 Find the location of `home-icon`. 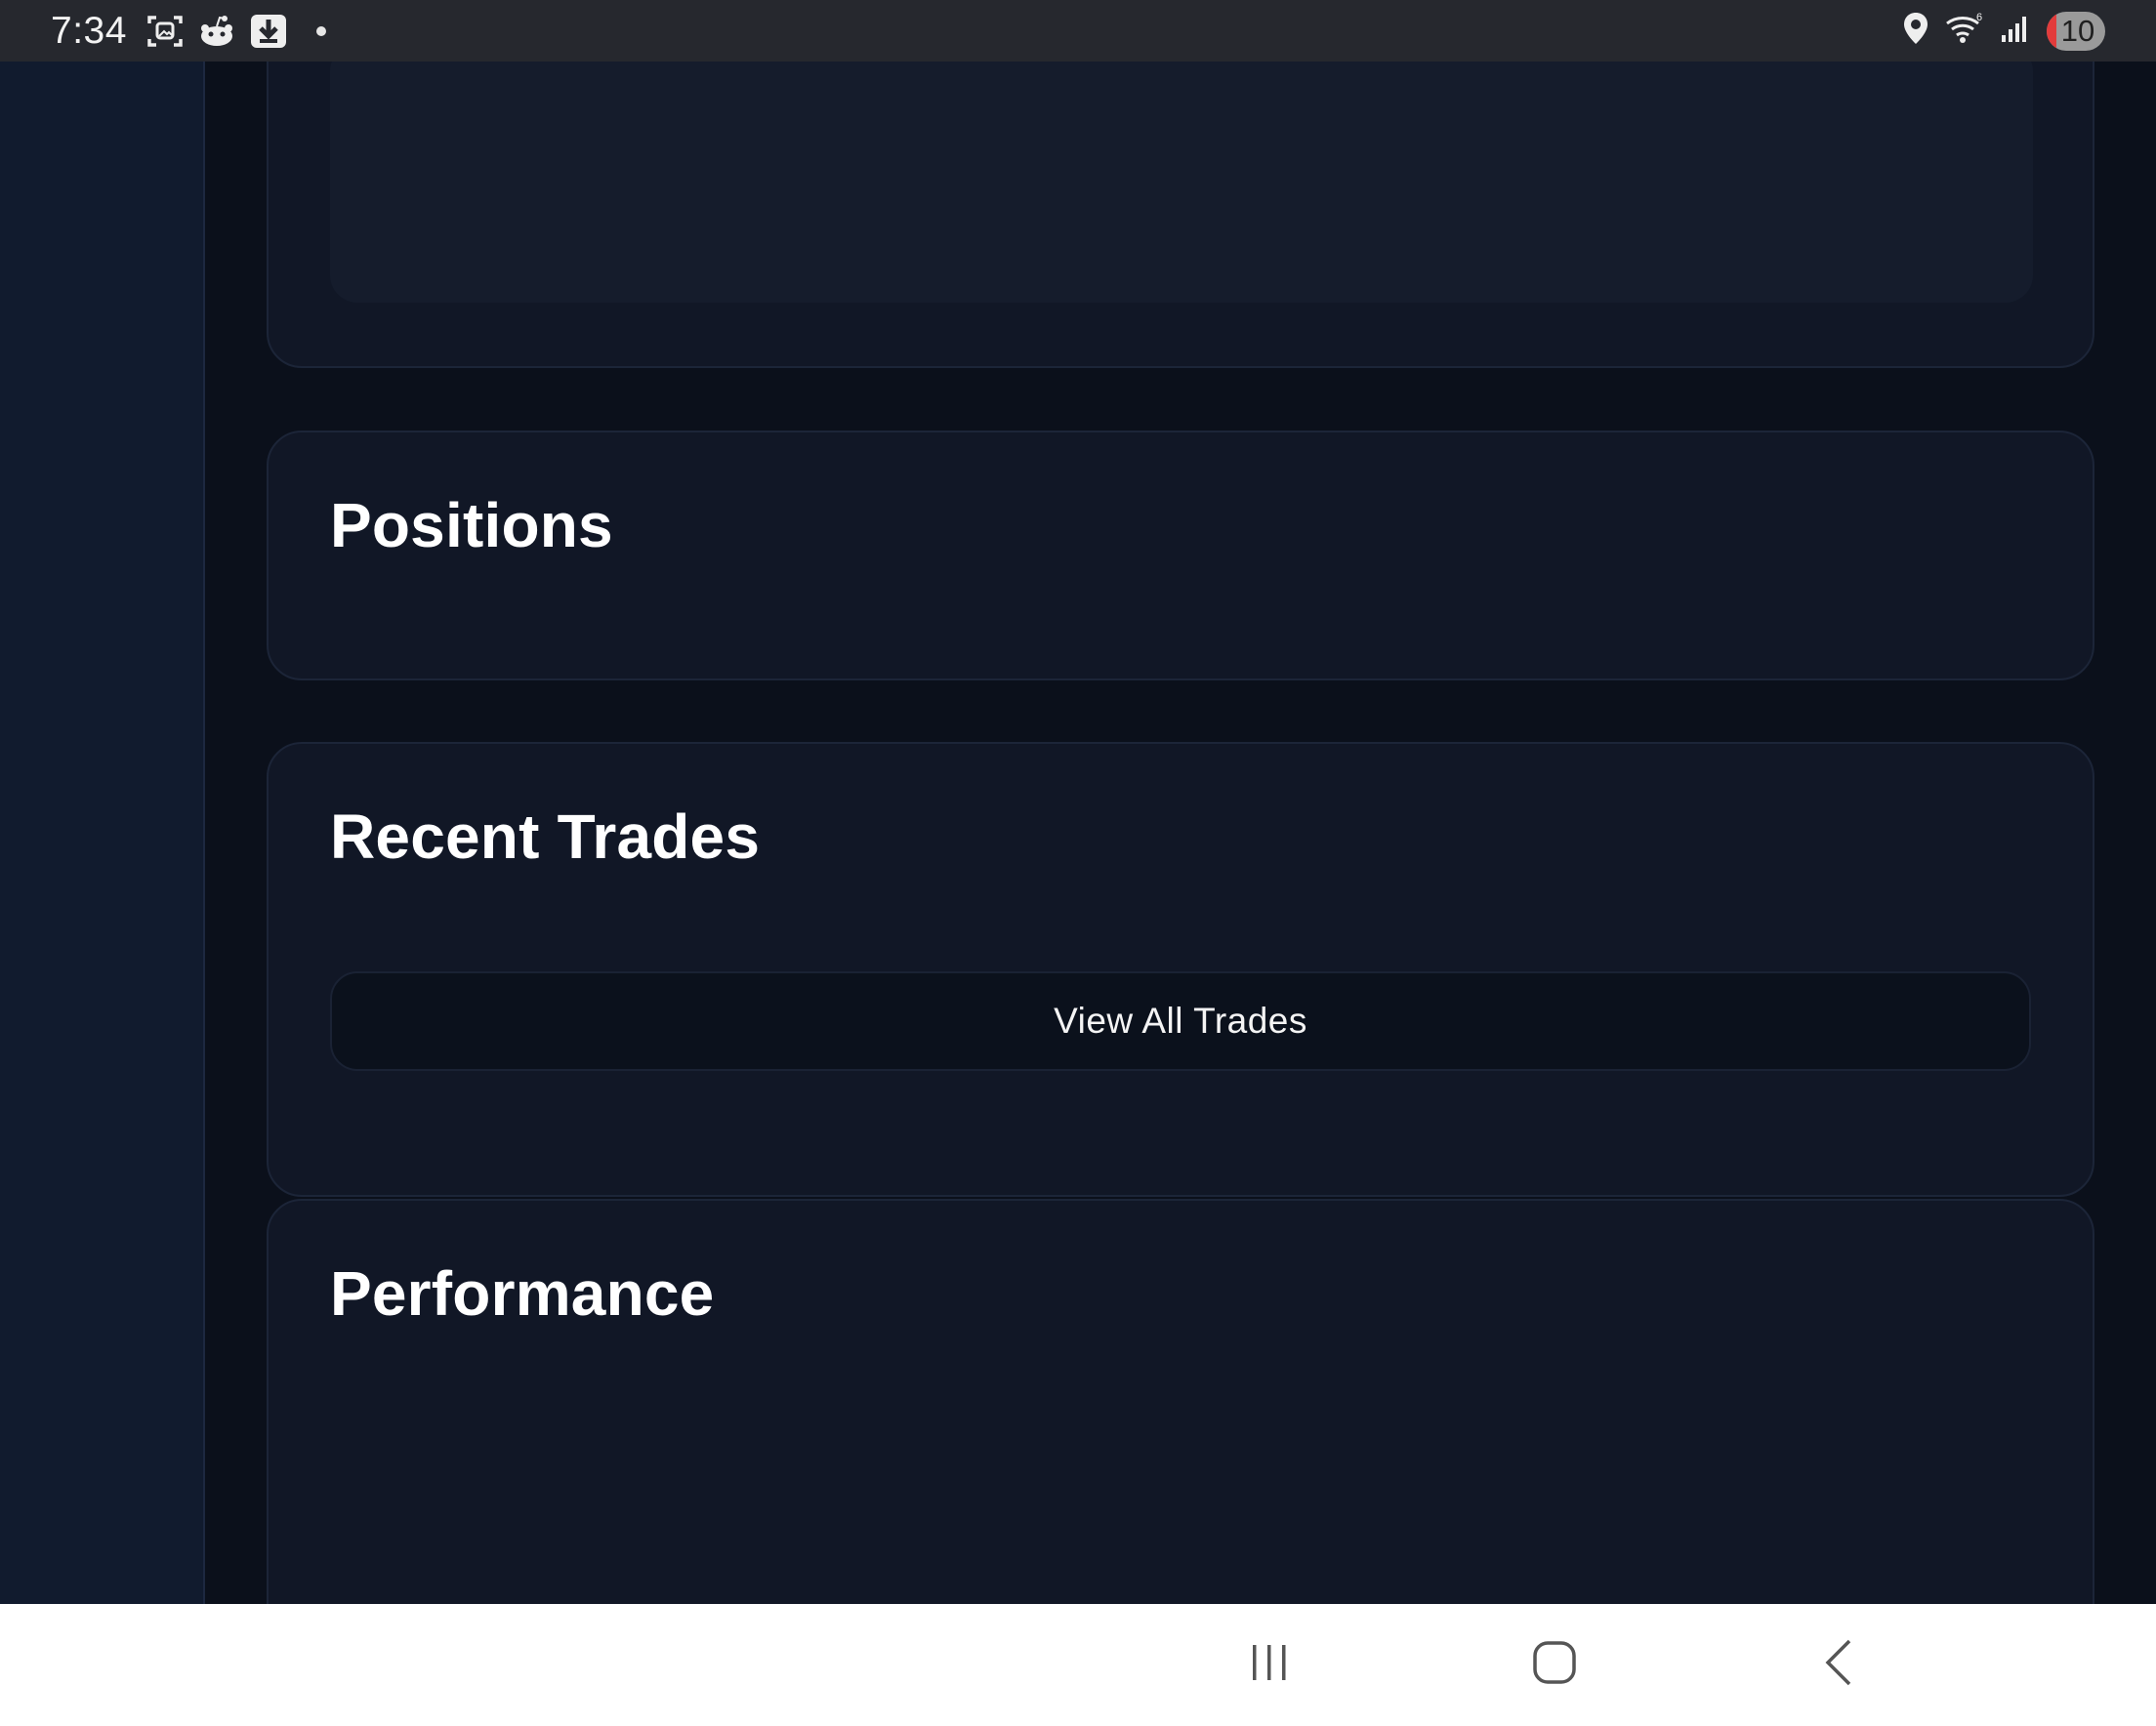

home-icon is located at coordinates (1555, 1665).